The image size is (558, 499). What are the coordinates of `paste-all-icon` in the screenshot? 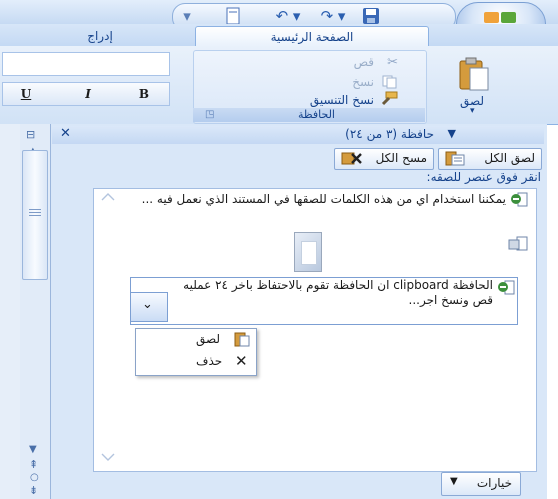 It's located at (455, 159).